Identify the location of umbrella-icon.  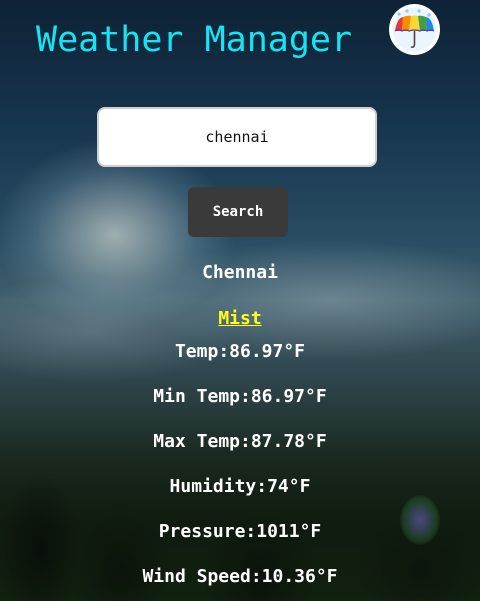
(414, 29).